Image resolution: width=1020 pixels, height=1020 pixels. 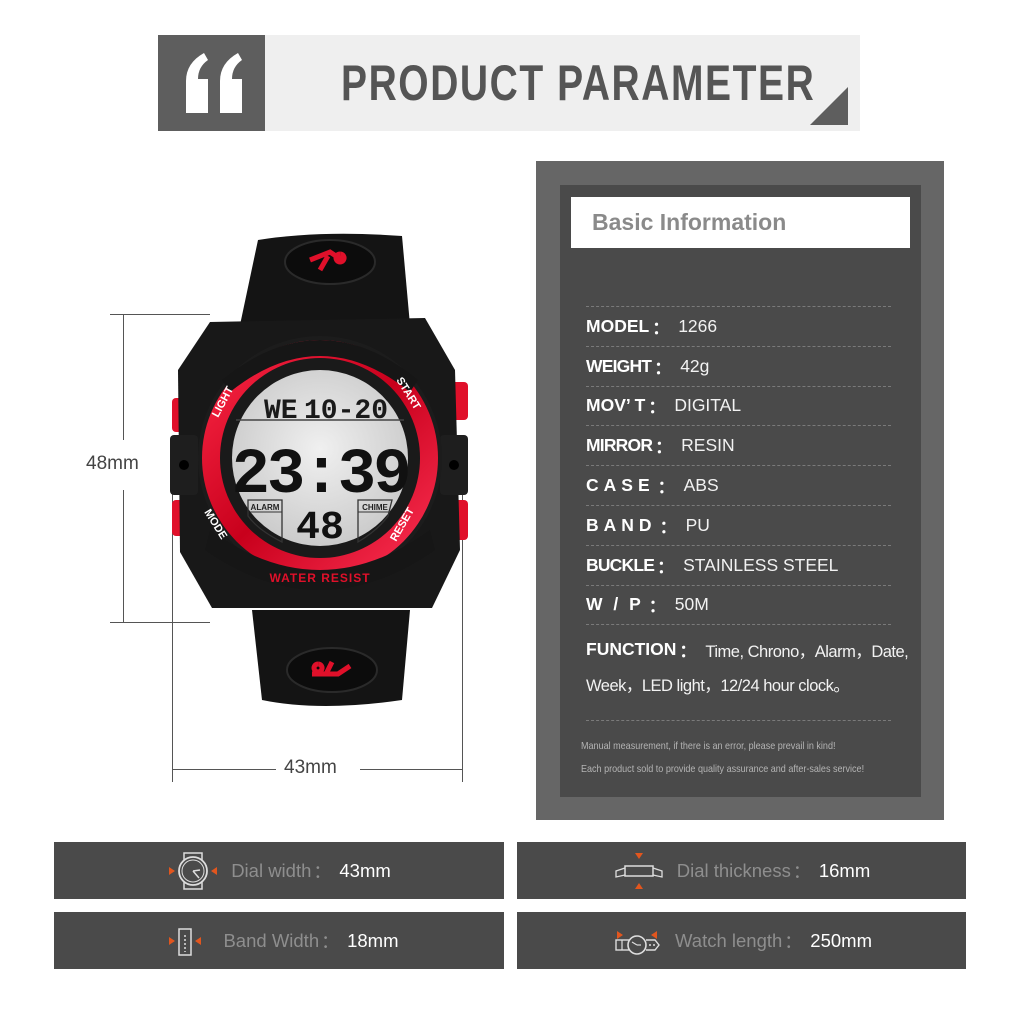 I want to click on spec-row-band: BAND： PU, so click(x=738, y=524).